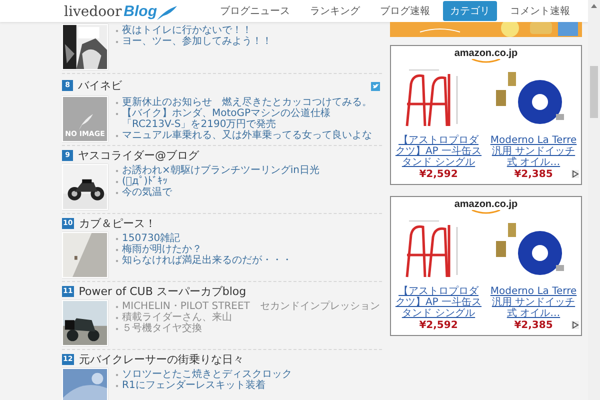 Image resolution: width=600 pixels, height=400 pixels. I want to click on nav-tab: ランキング, so click(335, 11).